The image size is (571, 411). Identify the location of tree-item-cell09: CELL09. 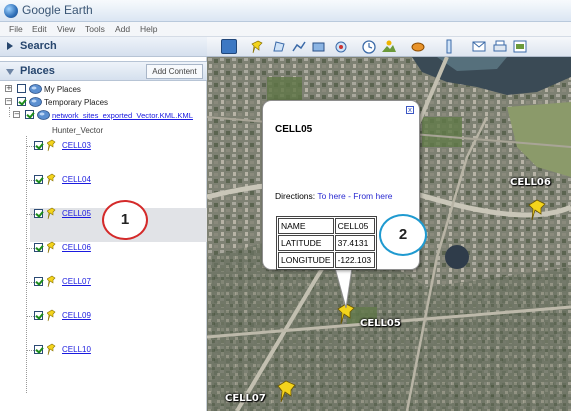
(76, 315).